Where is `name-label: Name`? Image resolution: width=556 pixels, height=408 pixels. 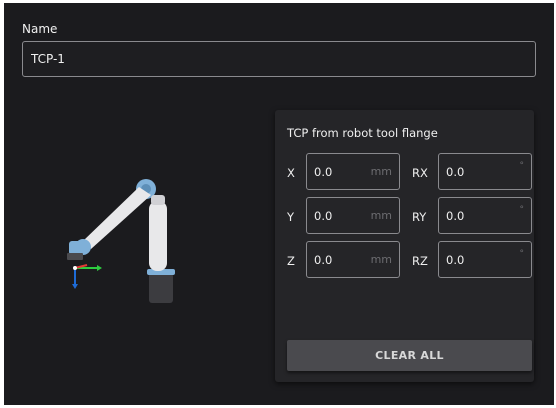
name-label: Name is located at coordinates (40, 29).